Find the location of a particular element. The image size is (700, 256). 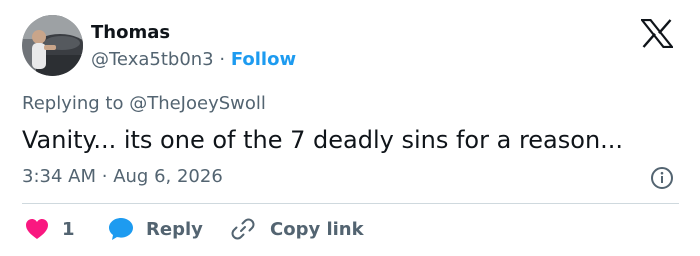

reply-button: Reply is located at coordinates (155, 229).